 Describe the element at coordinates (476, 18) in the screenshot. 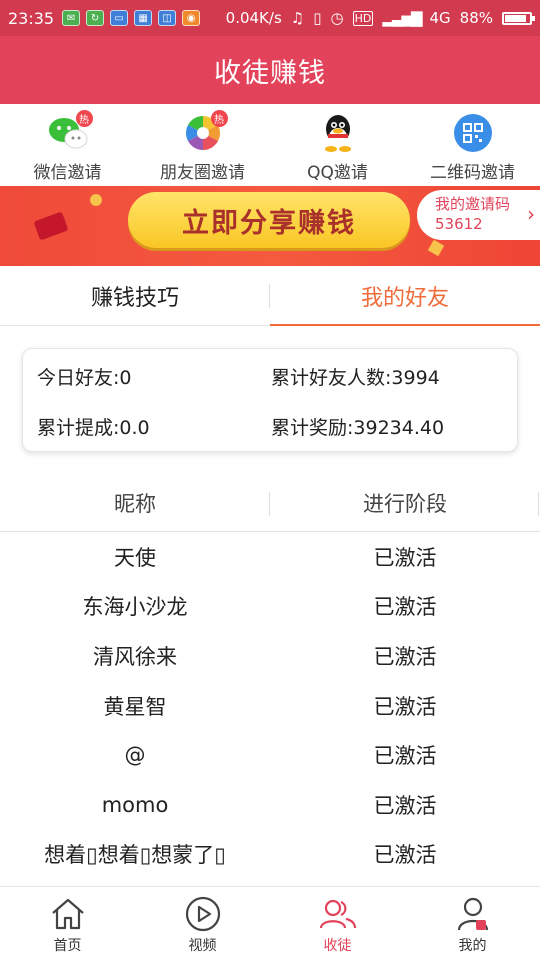

I see `battery-percent: 88%` at that location.